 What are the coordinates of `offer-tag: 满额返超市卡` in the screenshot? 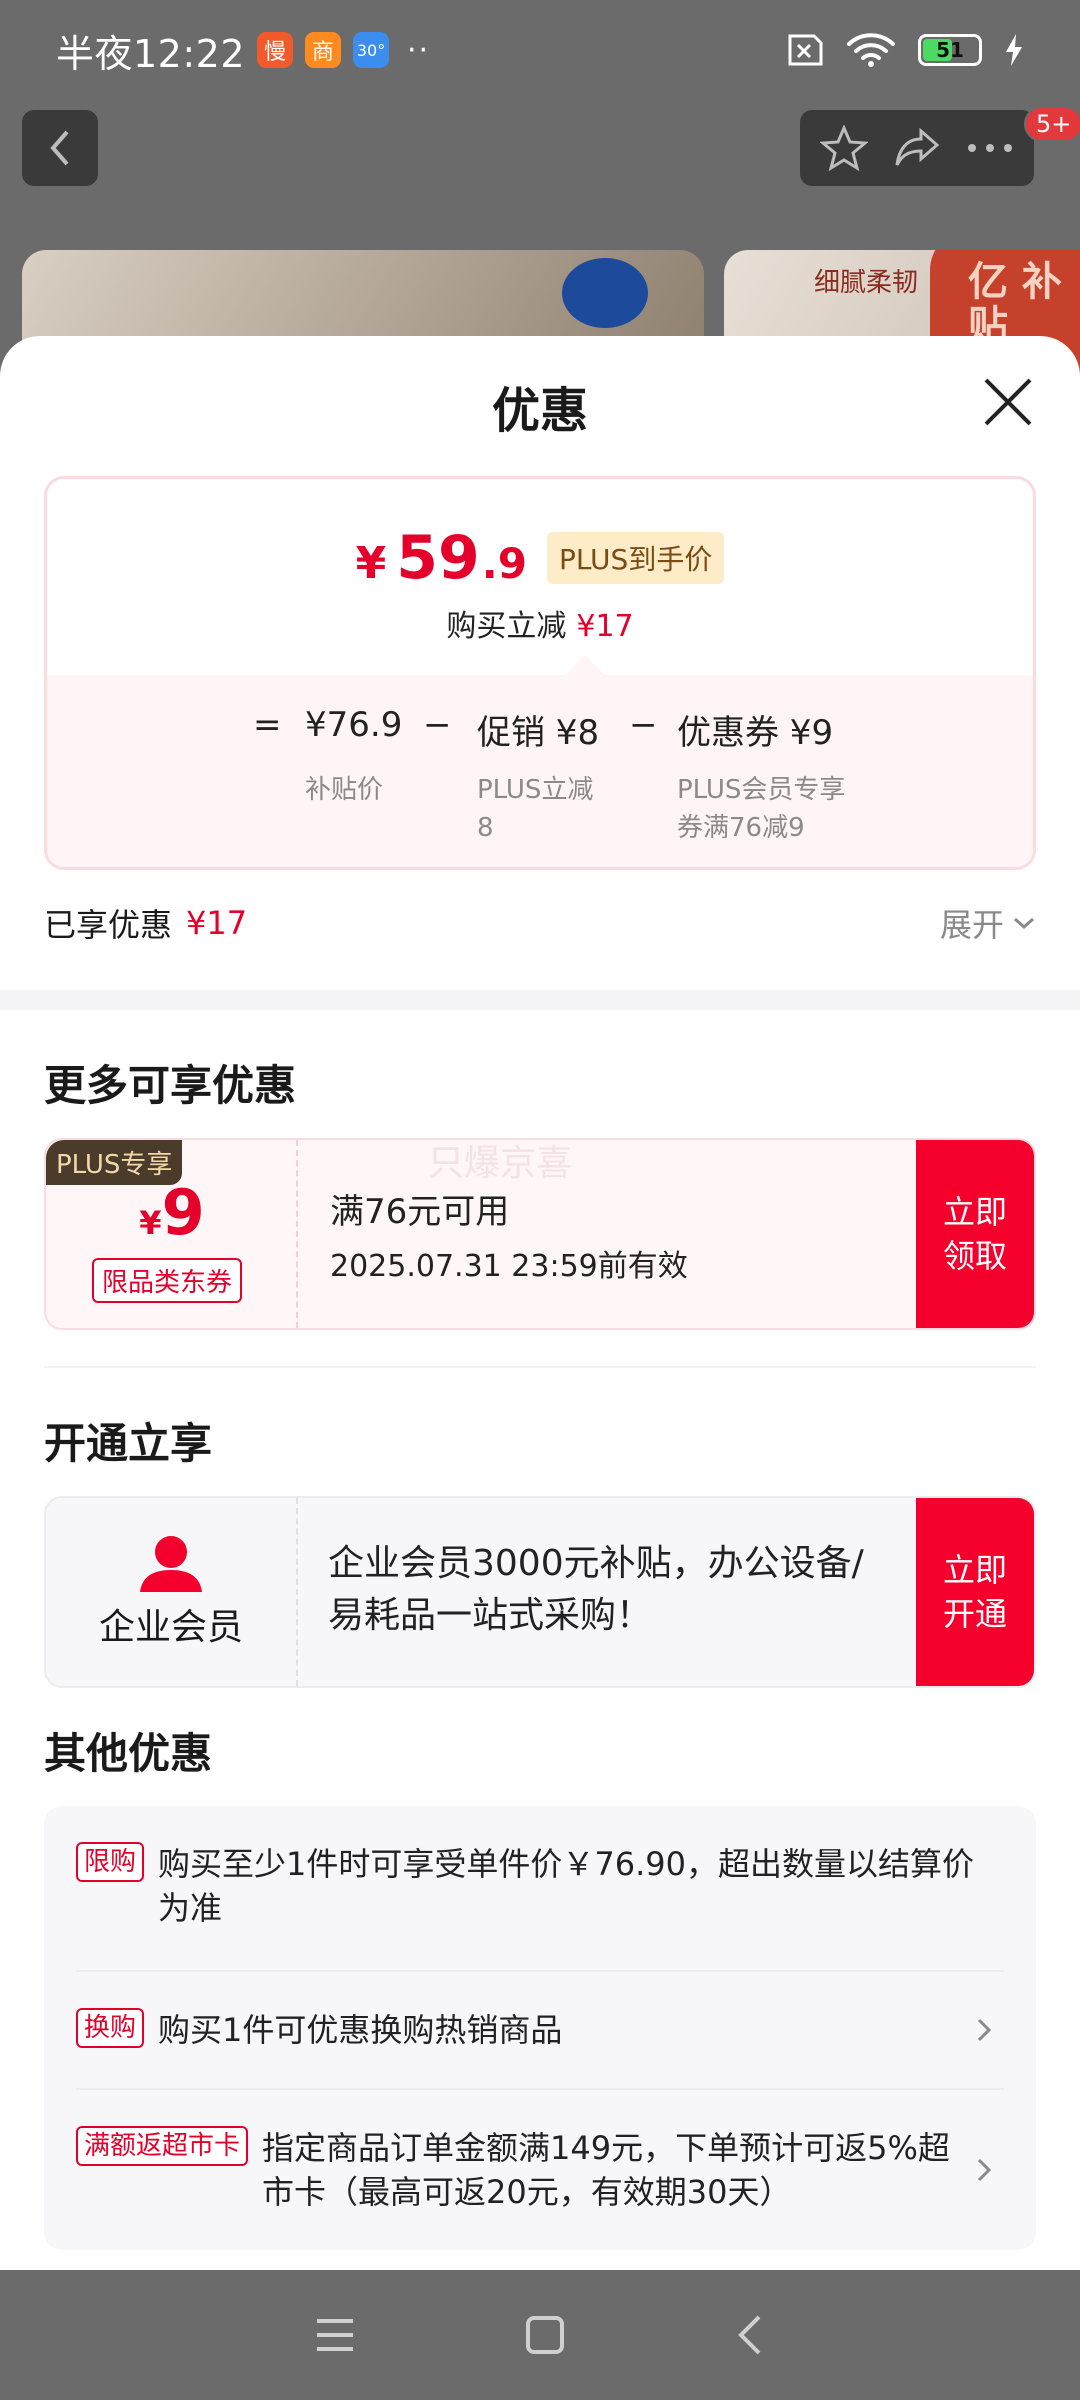 It's located at (162, 2146).